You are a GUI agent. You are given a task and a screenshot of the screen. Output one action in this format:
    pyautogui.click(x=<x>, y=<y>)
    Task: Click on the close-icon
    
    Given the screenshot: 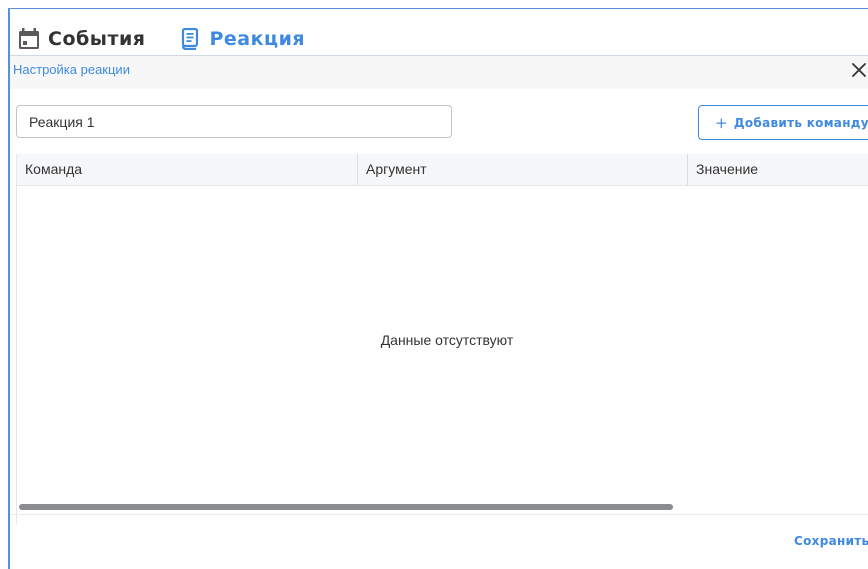 What is the action you would take?
    pyautogui.click(x=858, y=70)
    